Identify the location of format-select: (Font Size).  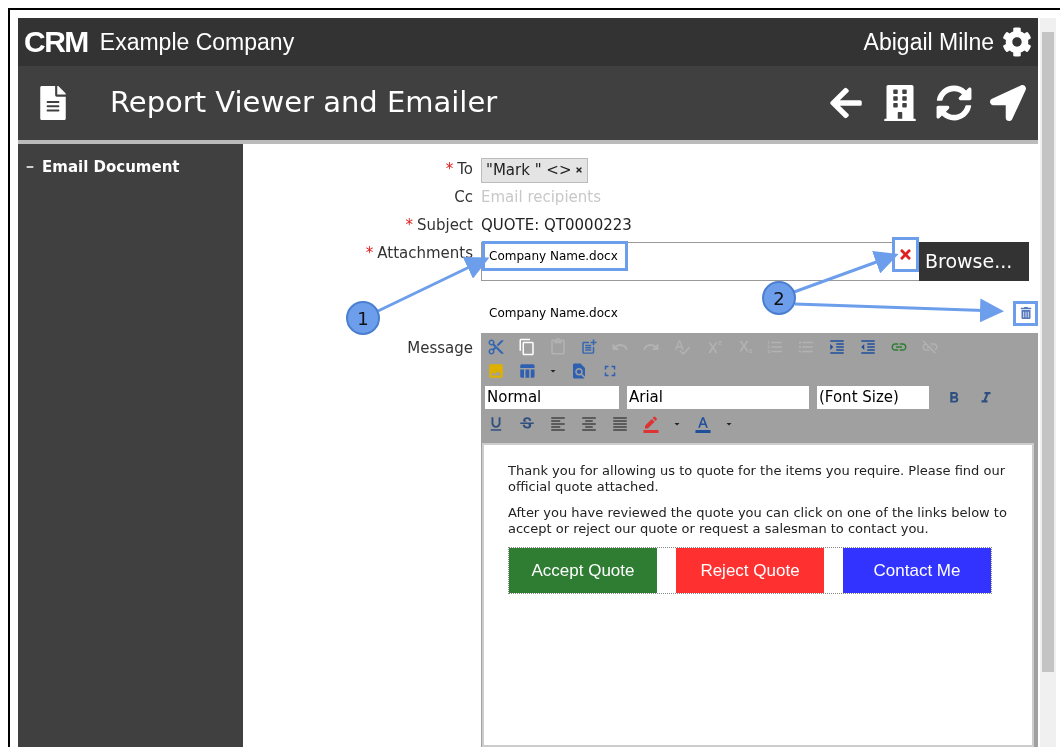
(873, 397).